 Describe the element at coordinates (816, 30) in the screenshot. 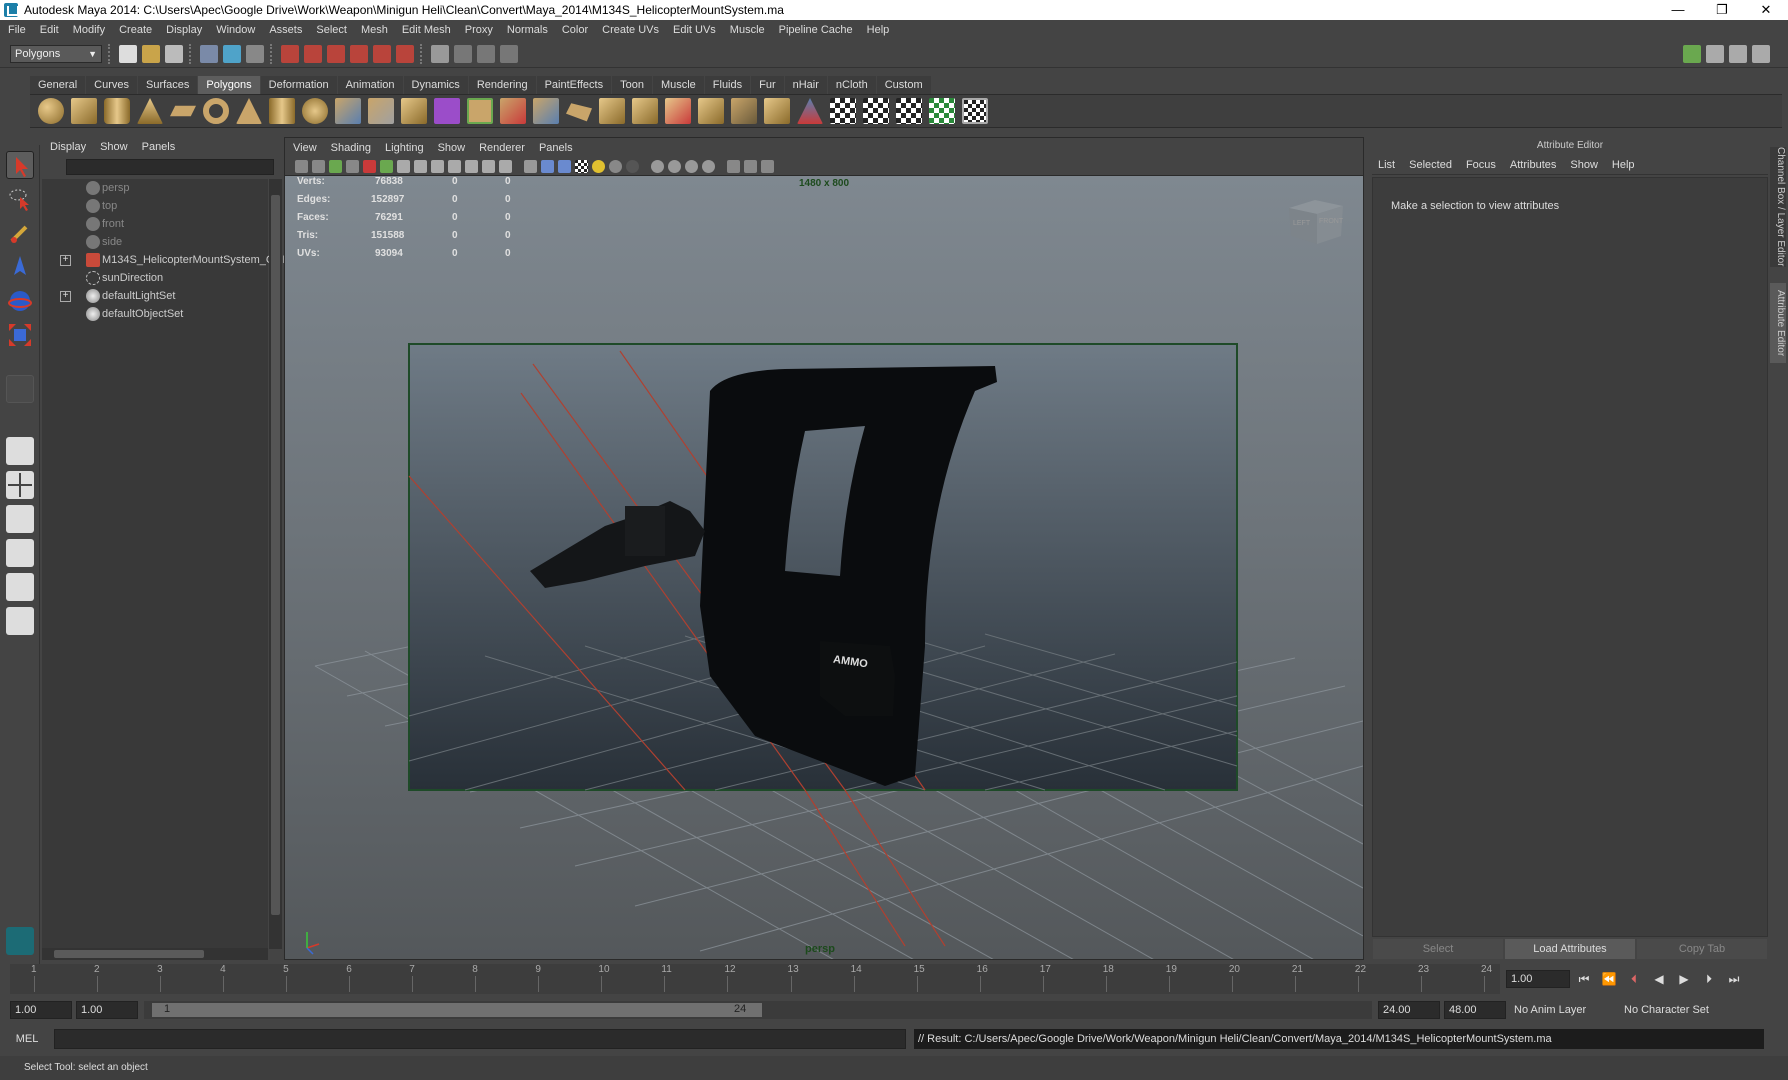

I see `menu-pipeline-cache: Pipeline Cache` at that location.